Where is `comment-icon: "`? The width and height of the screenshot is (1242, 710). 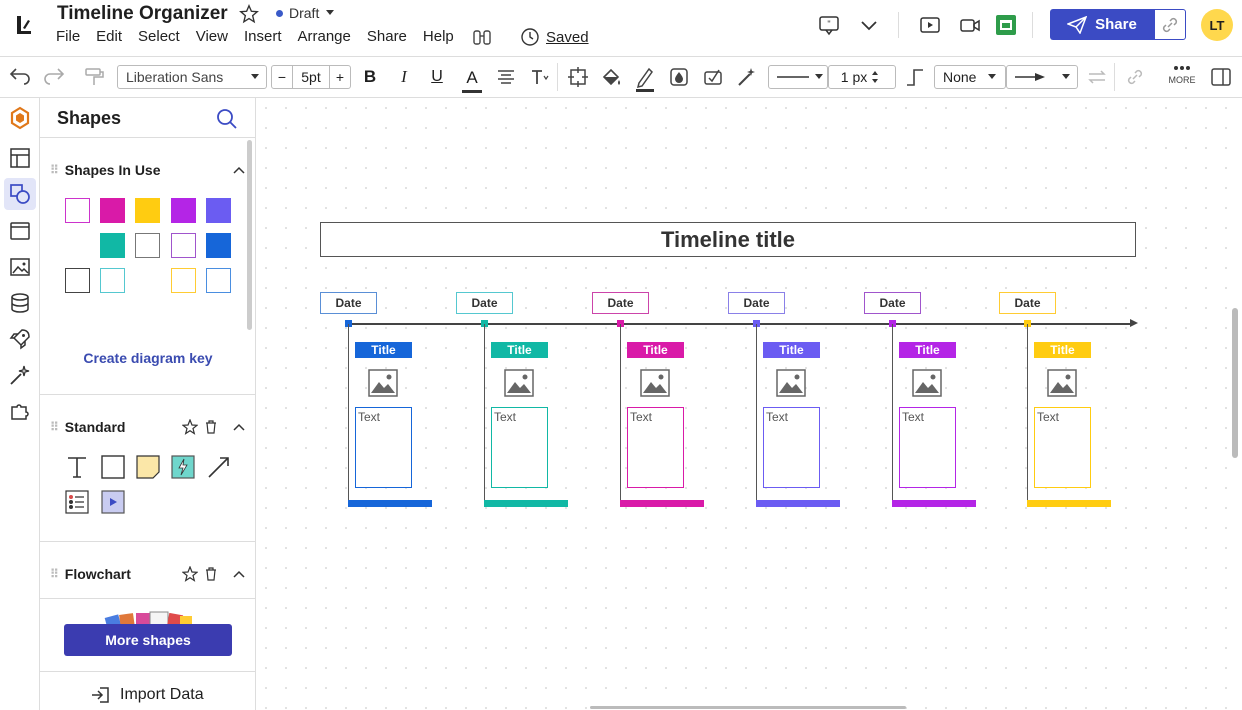
comment-icon: " is located at coordinates (829, 25).